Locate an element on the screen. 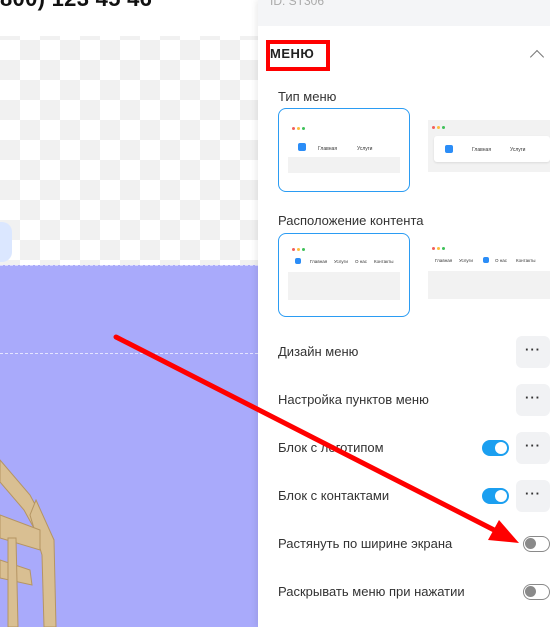 This screenshot has height=627, width=550. row-contacts-block: Блок с контактами ··· is located at coordinates (404, 496).